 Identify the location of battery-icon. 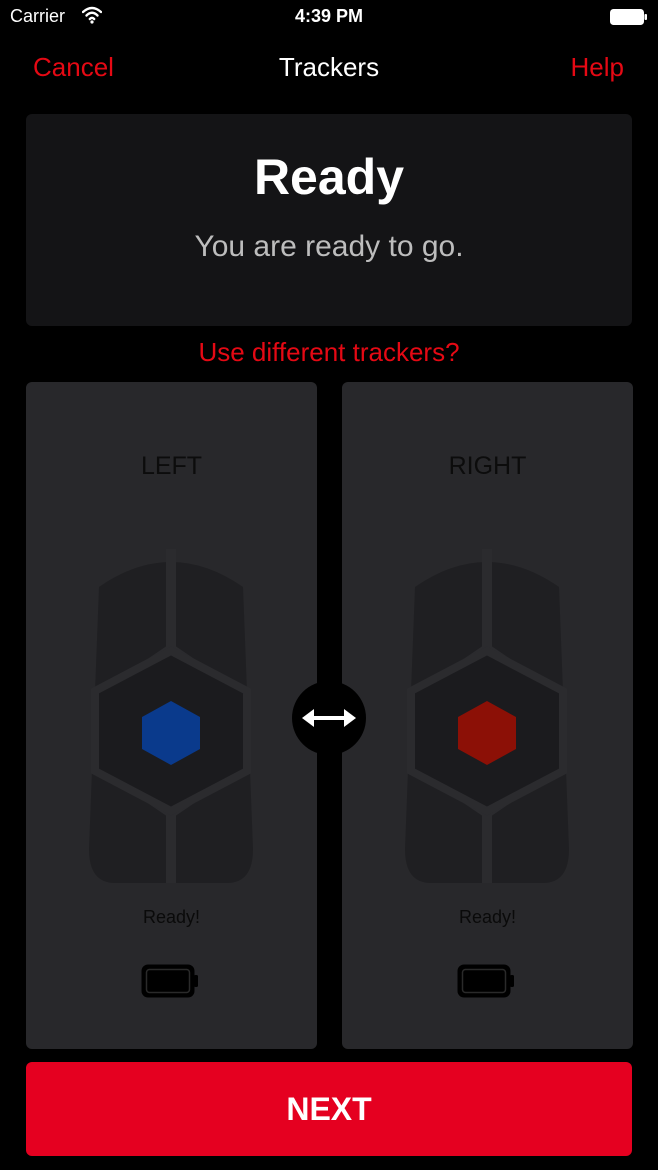
(629, 17).